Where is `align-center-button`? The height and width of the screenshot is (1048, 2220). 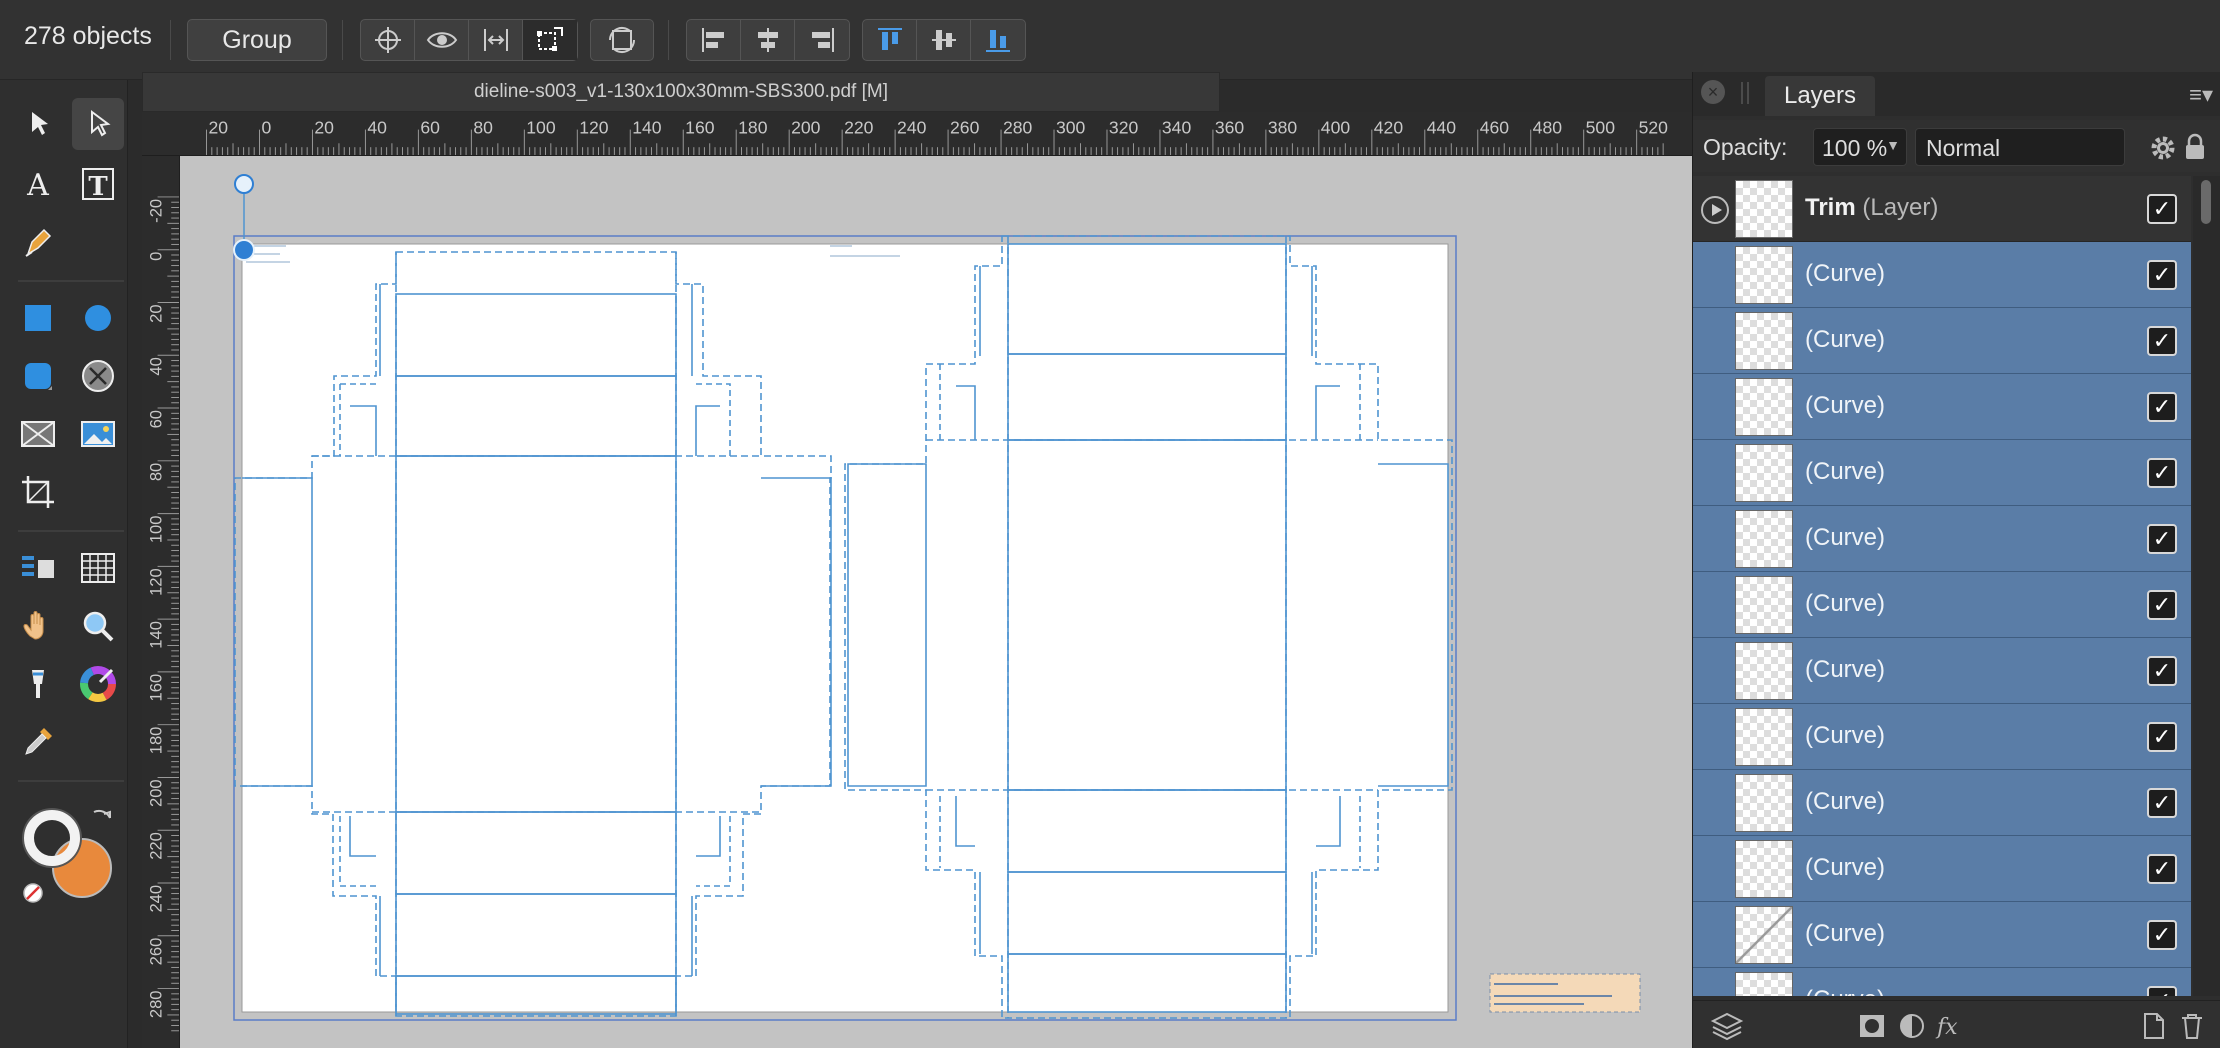 align-center-button is located at coordinates (768, 40).